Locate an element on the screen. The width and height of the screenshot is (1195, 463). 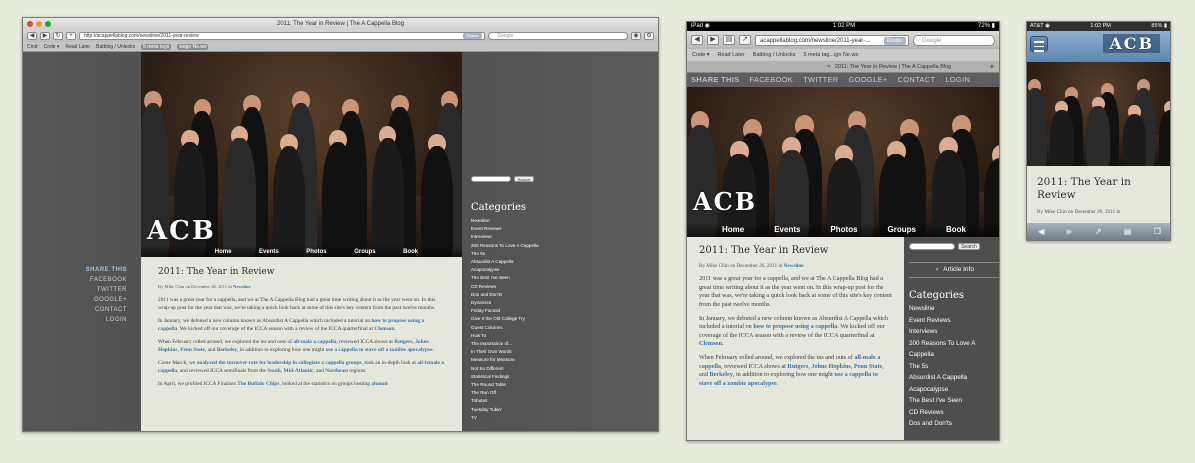
add-icon: + is located at coordinates (71, 36).